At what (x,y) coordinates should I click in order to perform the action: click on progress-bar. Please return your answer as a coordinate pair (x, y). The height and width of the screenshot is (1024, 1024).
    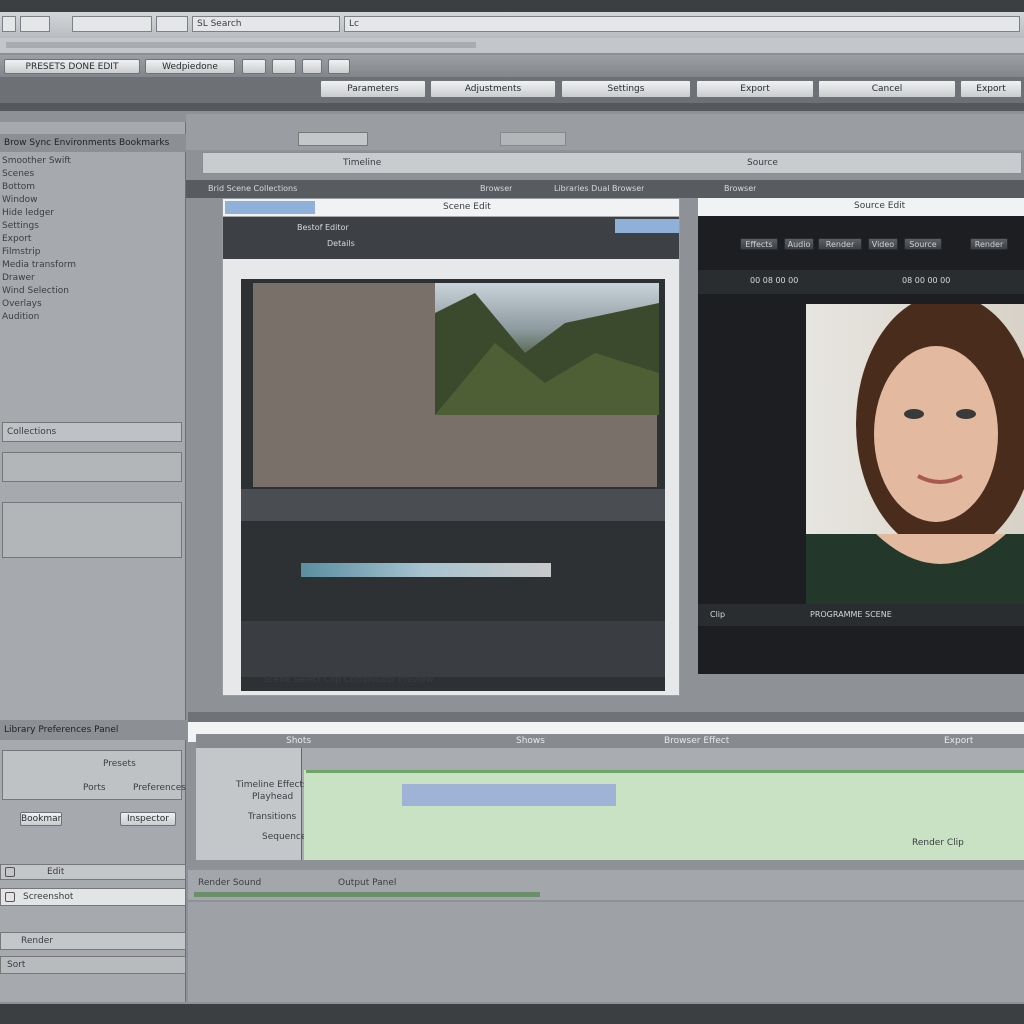
    Looking at the image, I should click on (367, 894).